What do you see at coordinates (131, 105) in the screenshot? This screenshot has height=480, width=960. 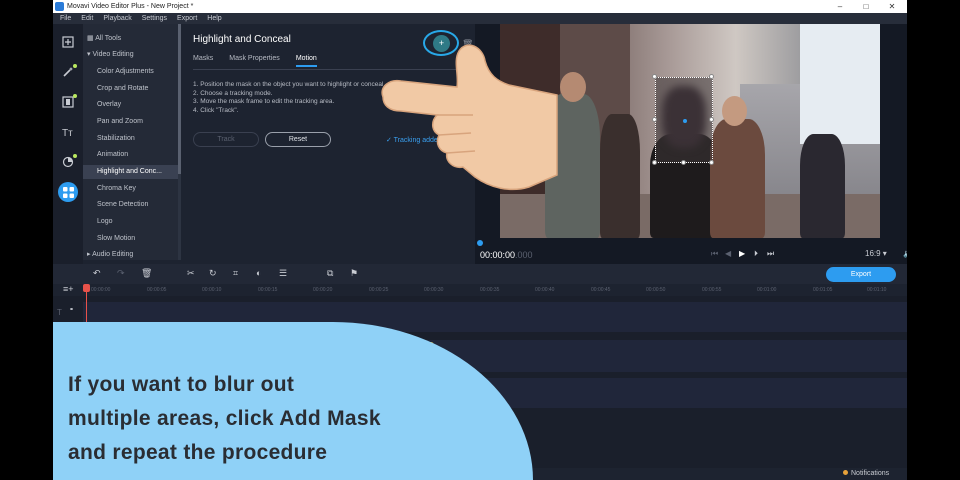 I see `tool-item-overlay: Overlay` at bounding box center [131, 105].